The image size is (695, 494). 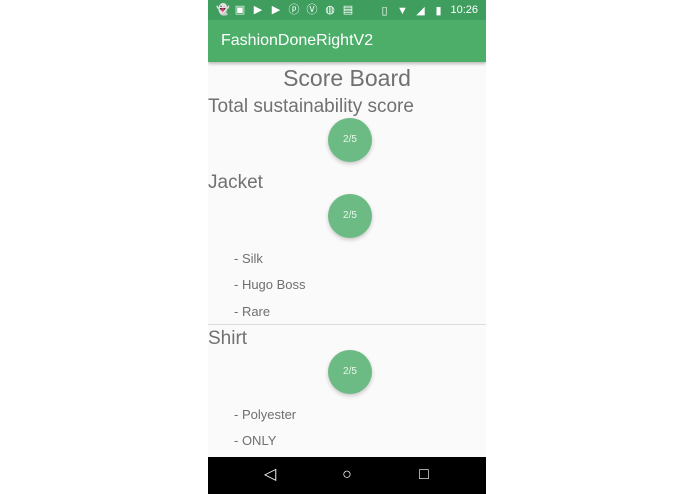 What do you see at coordinates (297, 40) in the screenshot?
I see `app-title: FashionDoneRightV2` at bounding box center [297, 40].